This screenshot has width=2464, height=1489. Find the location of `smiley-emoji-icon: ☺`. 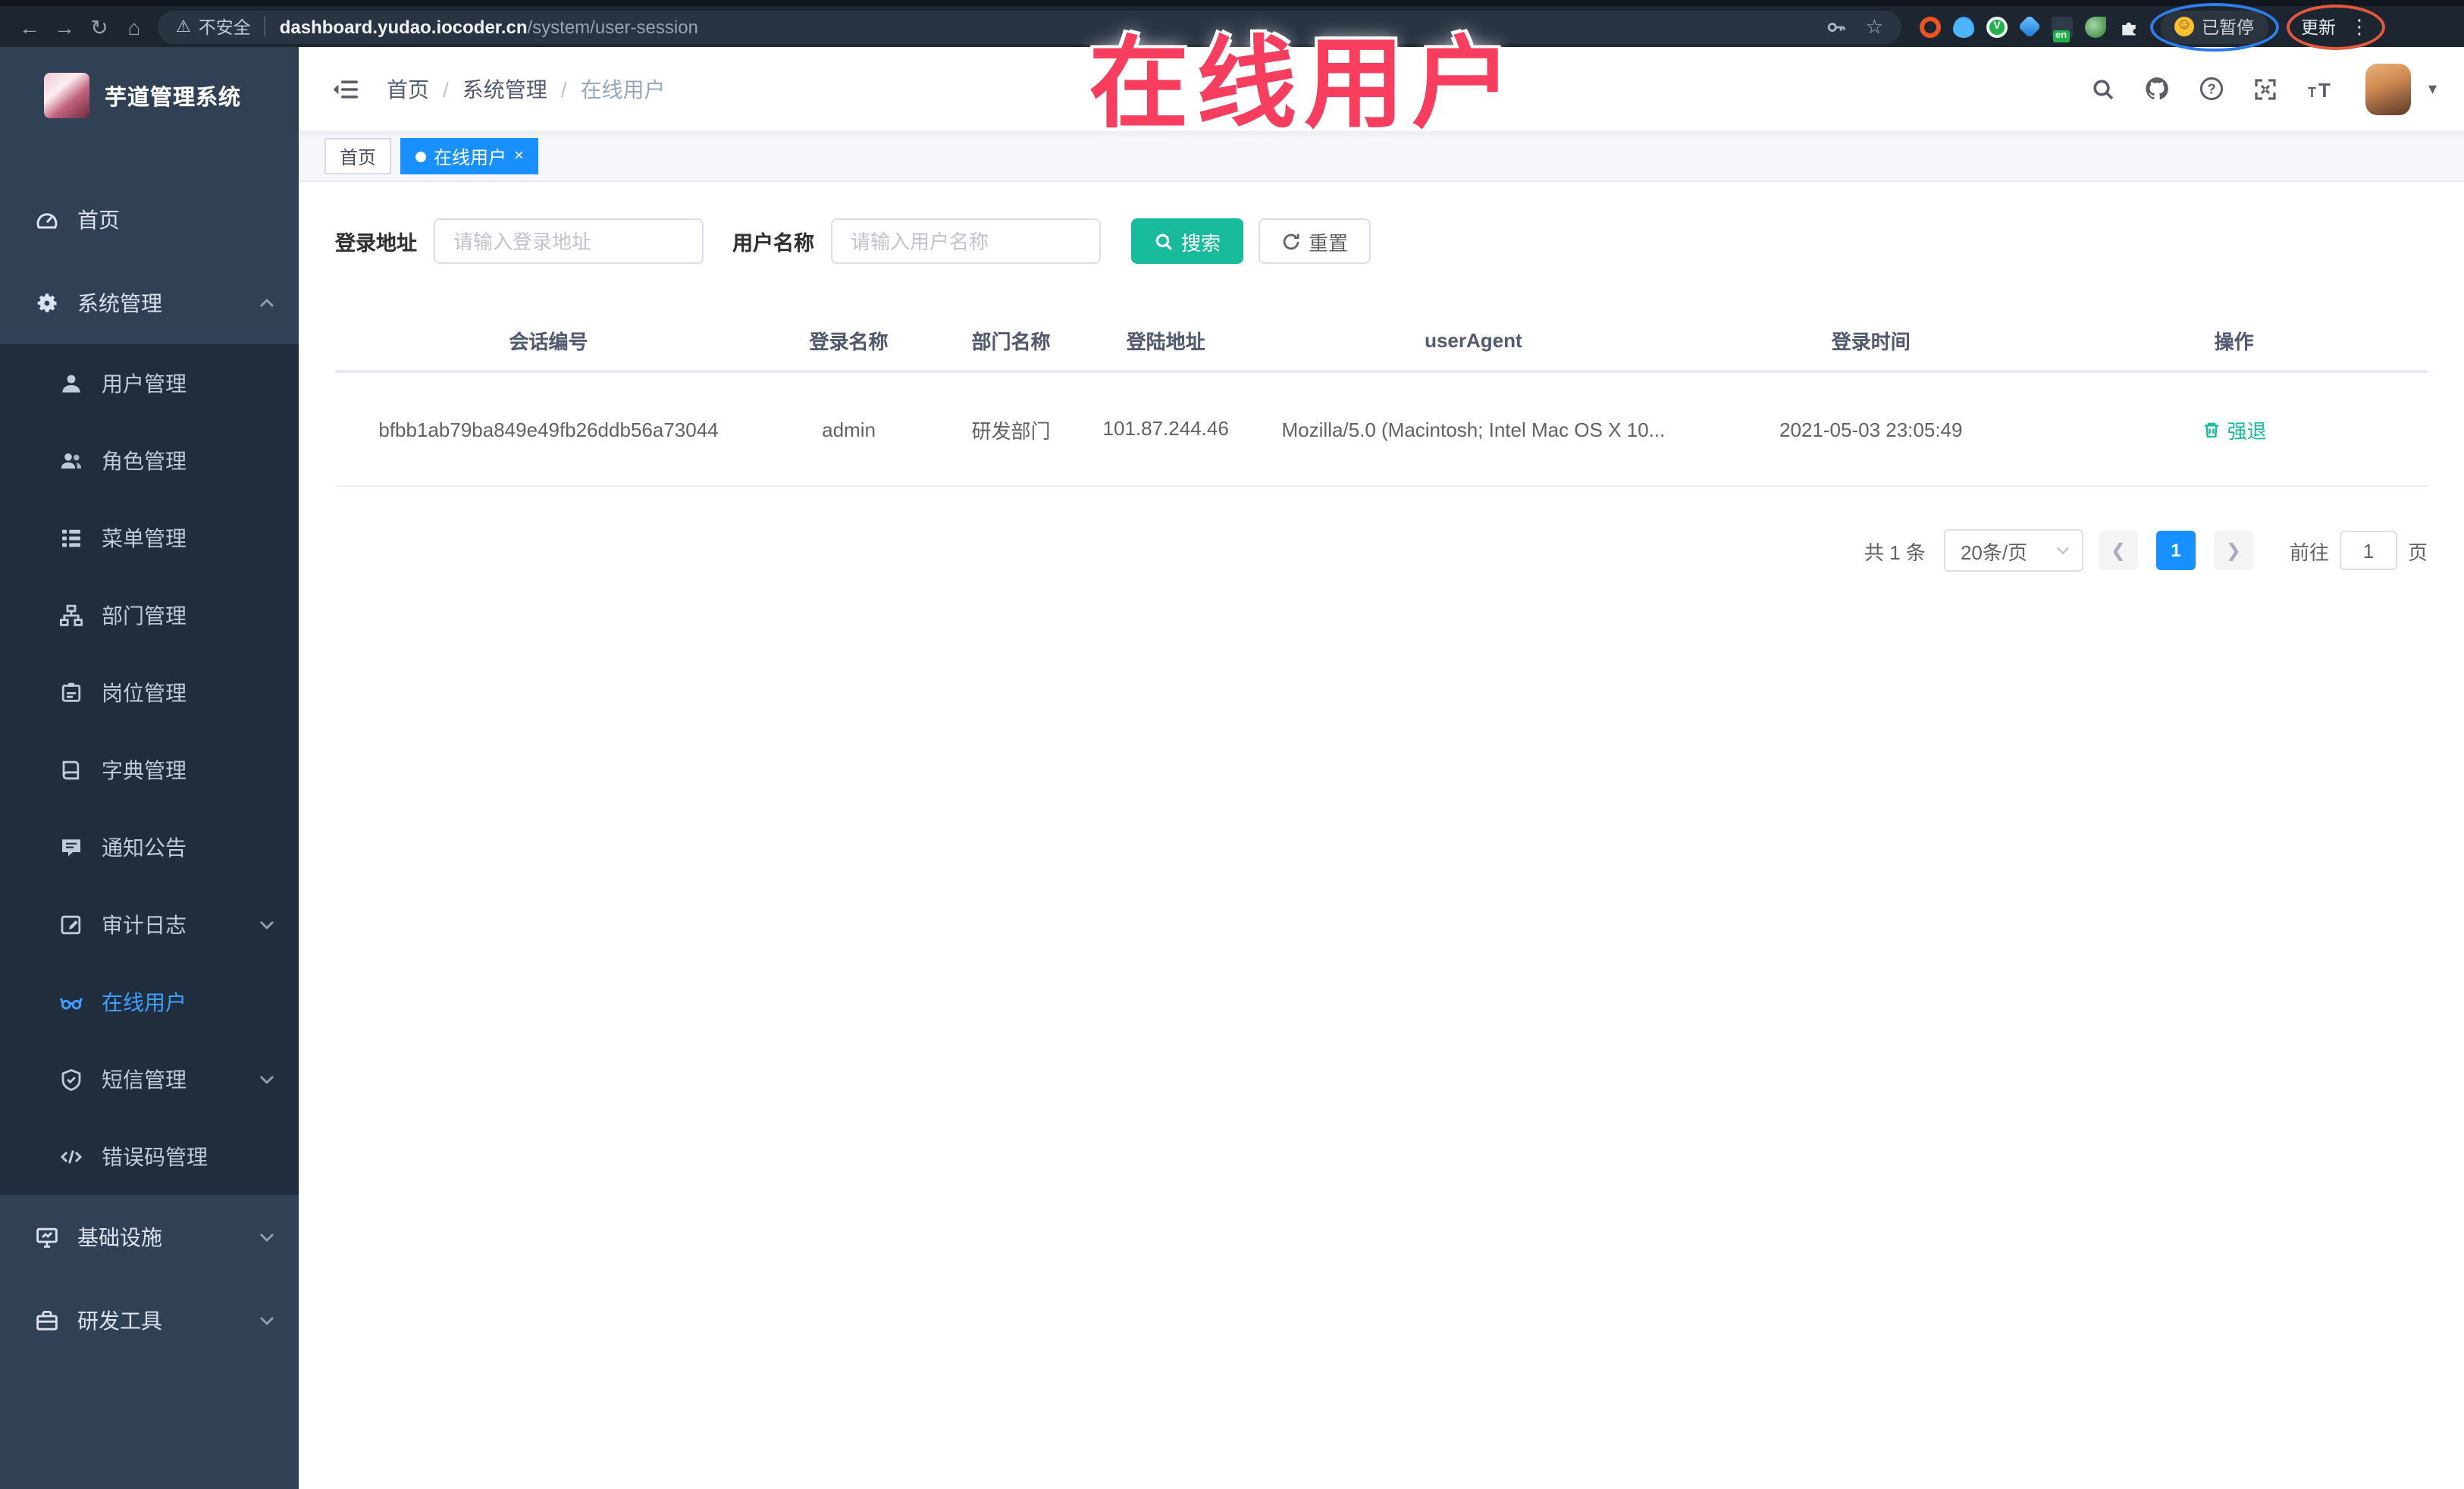

smiley-emoji-icon: ☺ is located at coordinates (2184, 27).